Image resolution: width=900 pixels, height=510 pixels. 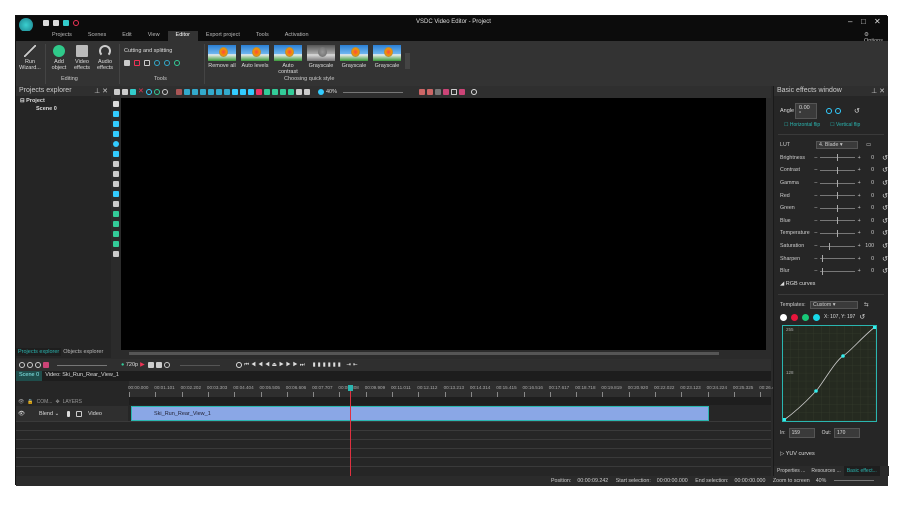 What do you see at coordinates (46, 414) in the screenshot?
I see `blend-dropdown: Blend ⌄` at bounding box center [46, 414].